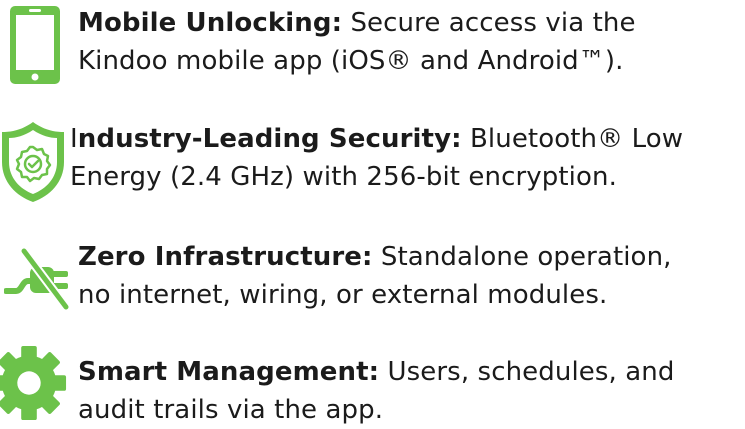  What do you see at coordinates (37, 279) in the screenshot?
I see `unplugged-icon` at bounding box center [37, 279].